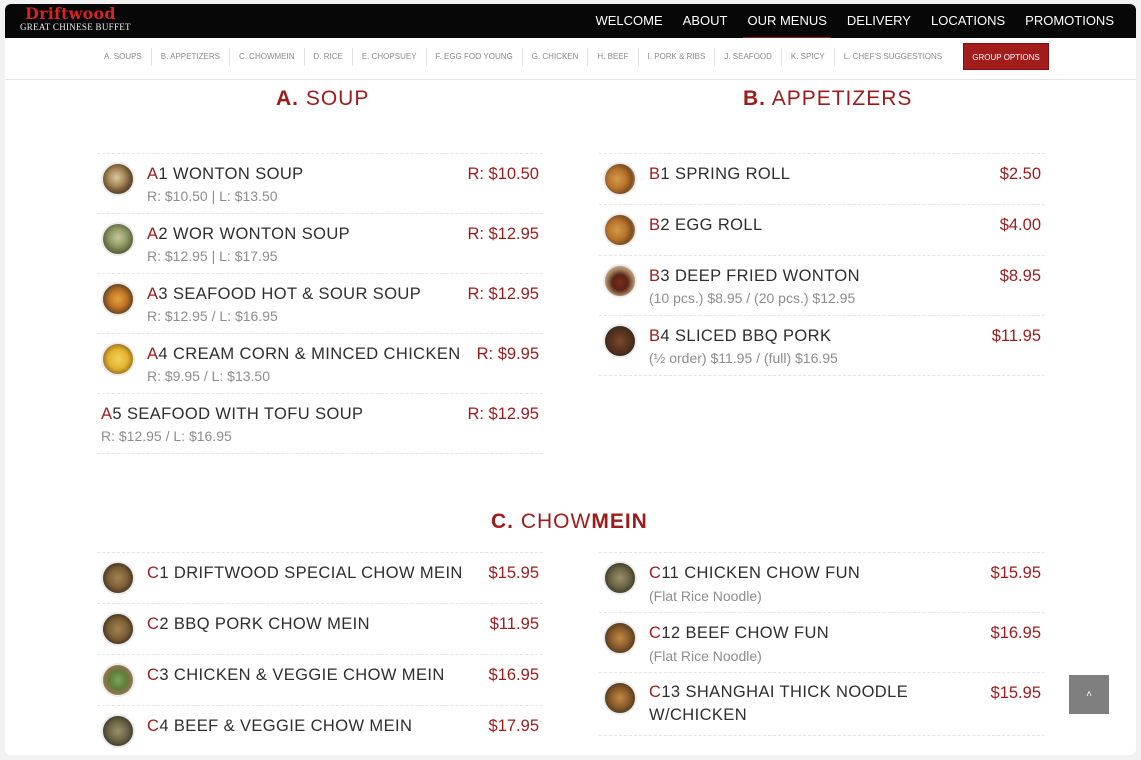  What do you see at coordinates (280, 726) in the screenshot?
I see `item-name: C4 BEEF & VEGGIE CHOW MEIN` at bounding box center [280, 726].